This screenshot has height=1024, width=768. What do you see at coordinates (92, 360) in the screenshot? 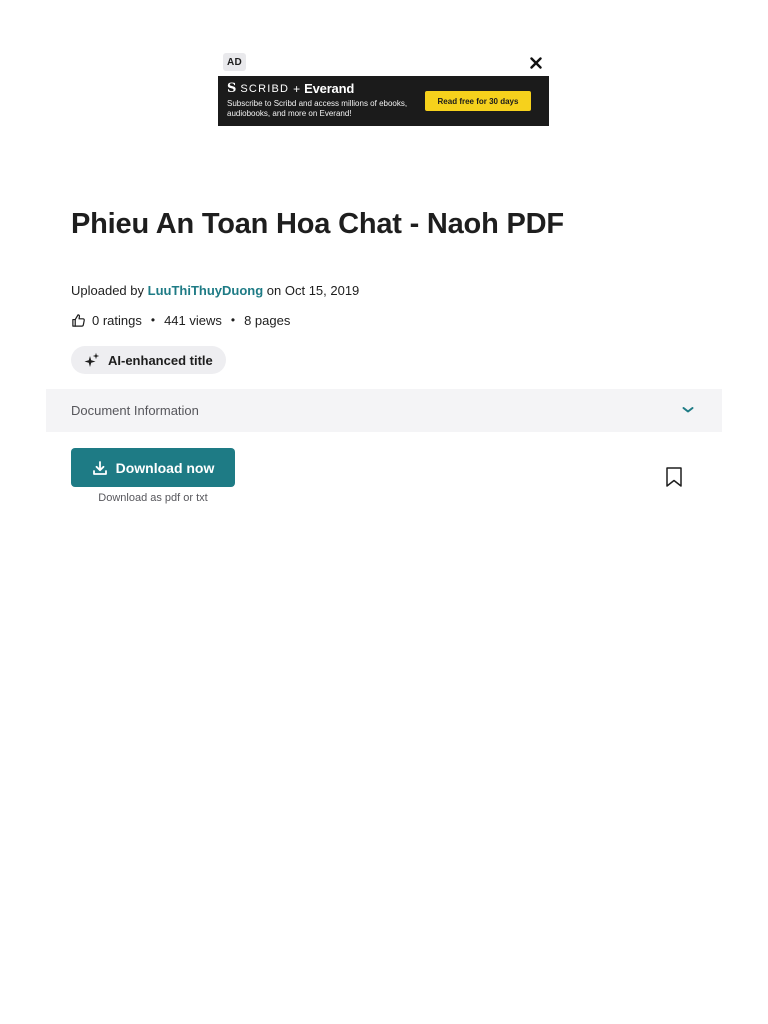
I see `sparkle-icon` at bounding box center [92, 360].